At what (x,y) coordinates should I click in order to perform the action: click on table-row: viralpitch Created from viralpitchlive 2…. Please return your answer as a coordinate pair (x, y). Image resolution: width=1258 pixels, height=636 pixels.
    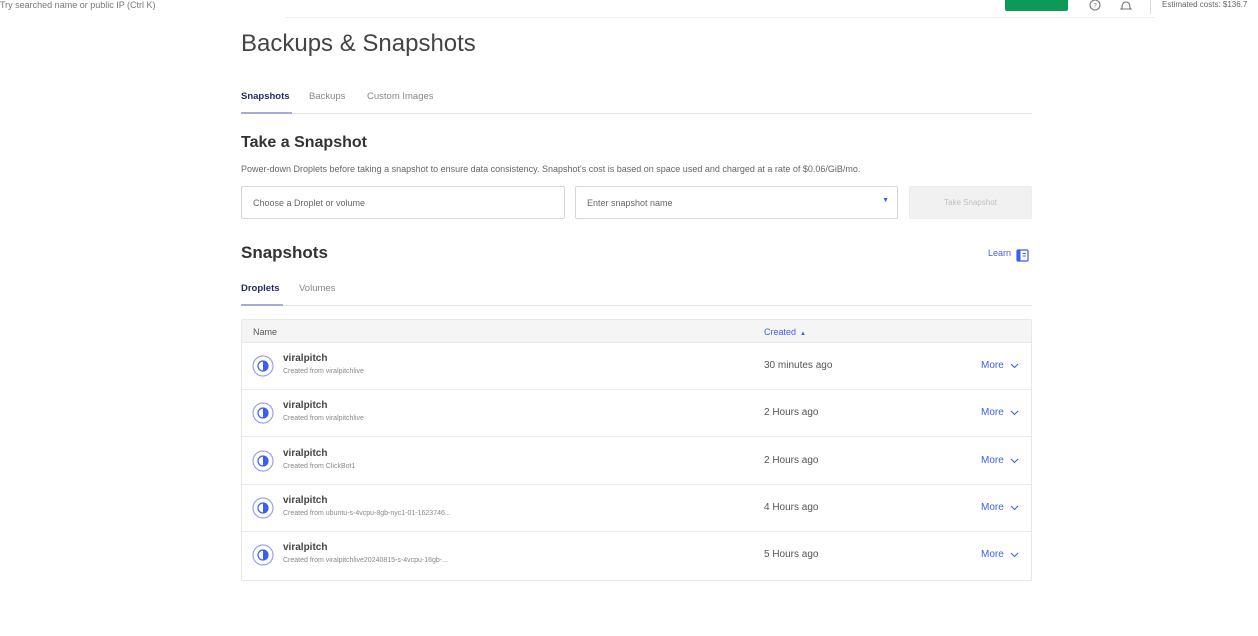
    Looking at the image, I should click on (636, 413).